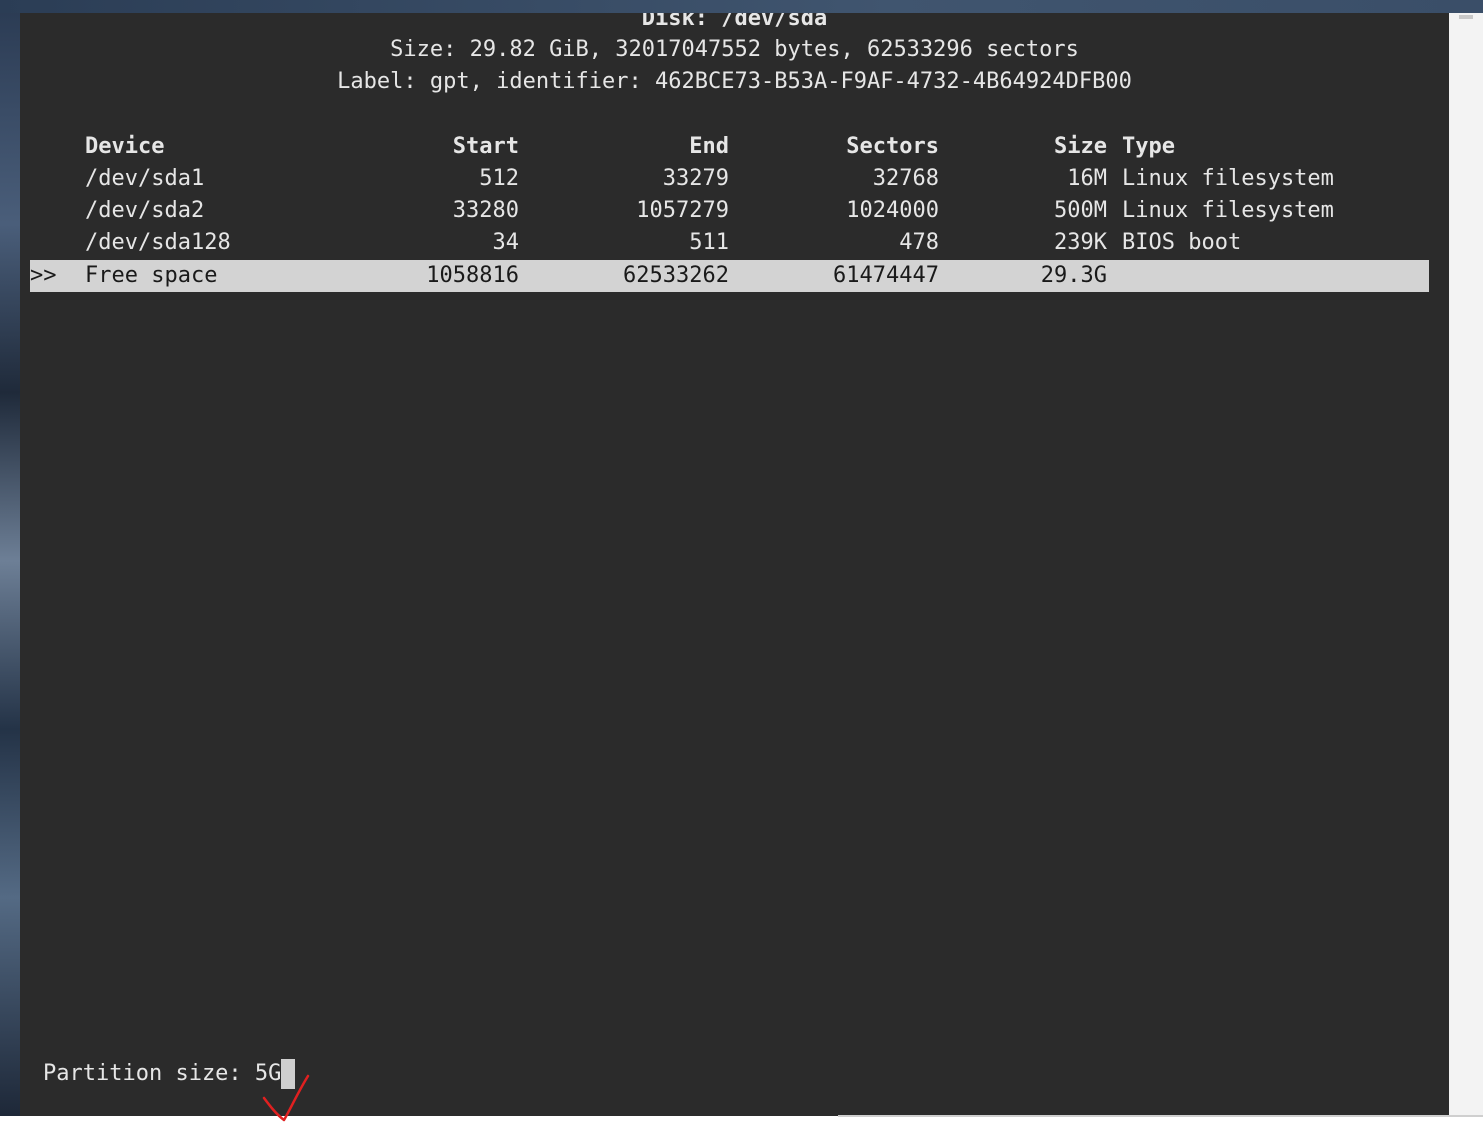 The width and height of the screenshot is (1483, 1122). I want to click on row-sectors: 1024000, so click(892, 210).